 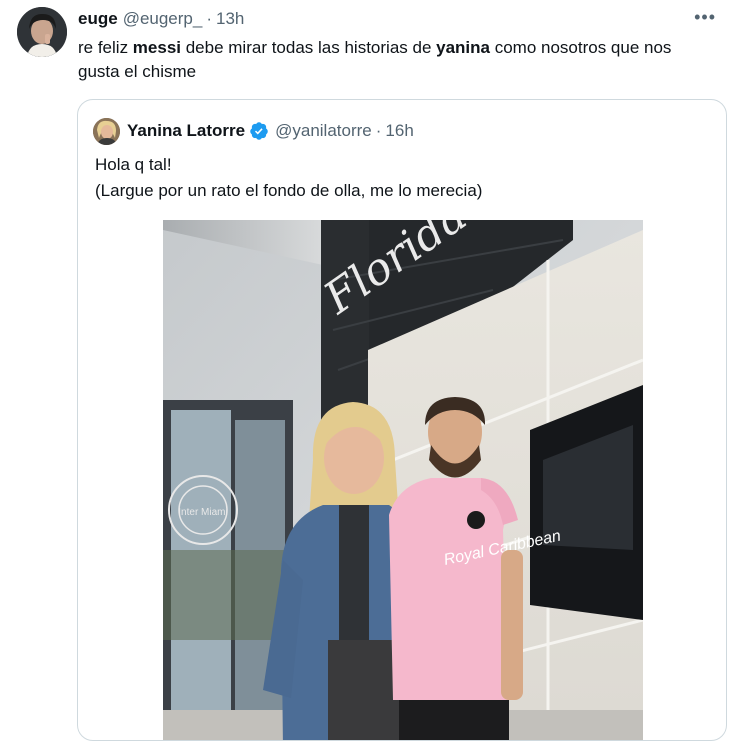 I want to click on quoted-timestamp: 16h, so click(x=399, y=131).